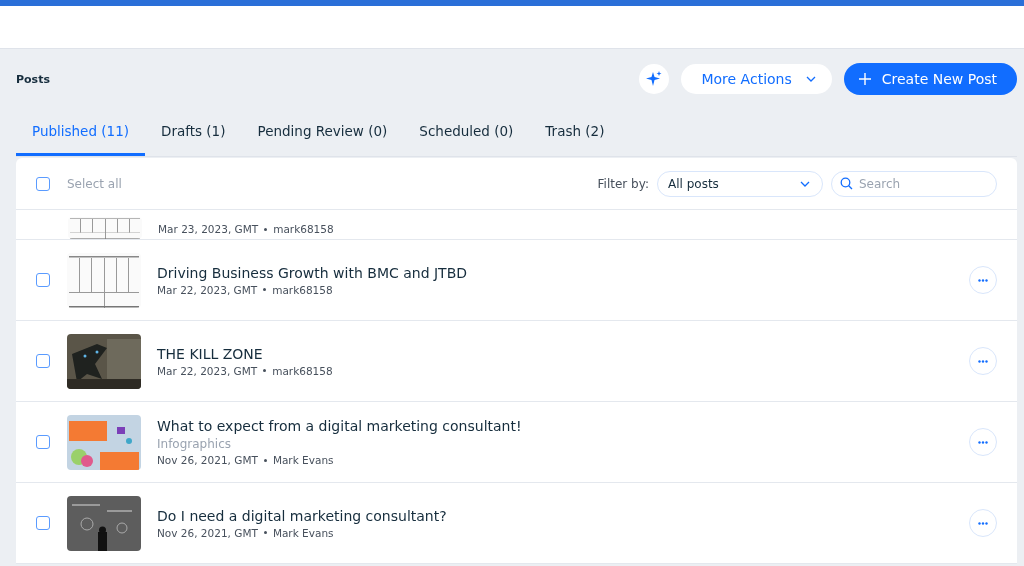  I want to click on post-date: Mar 23, 2023, GMT, so click(208, 229).